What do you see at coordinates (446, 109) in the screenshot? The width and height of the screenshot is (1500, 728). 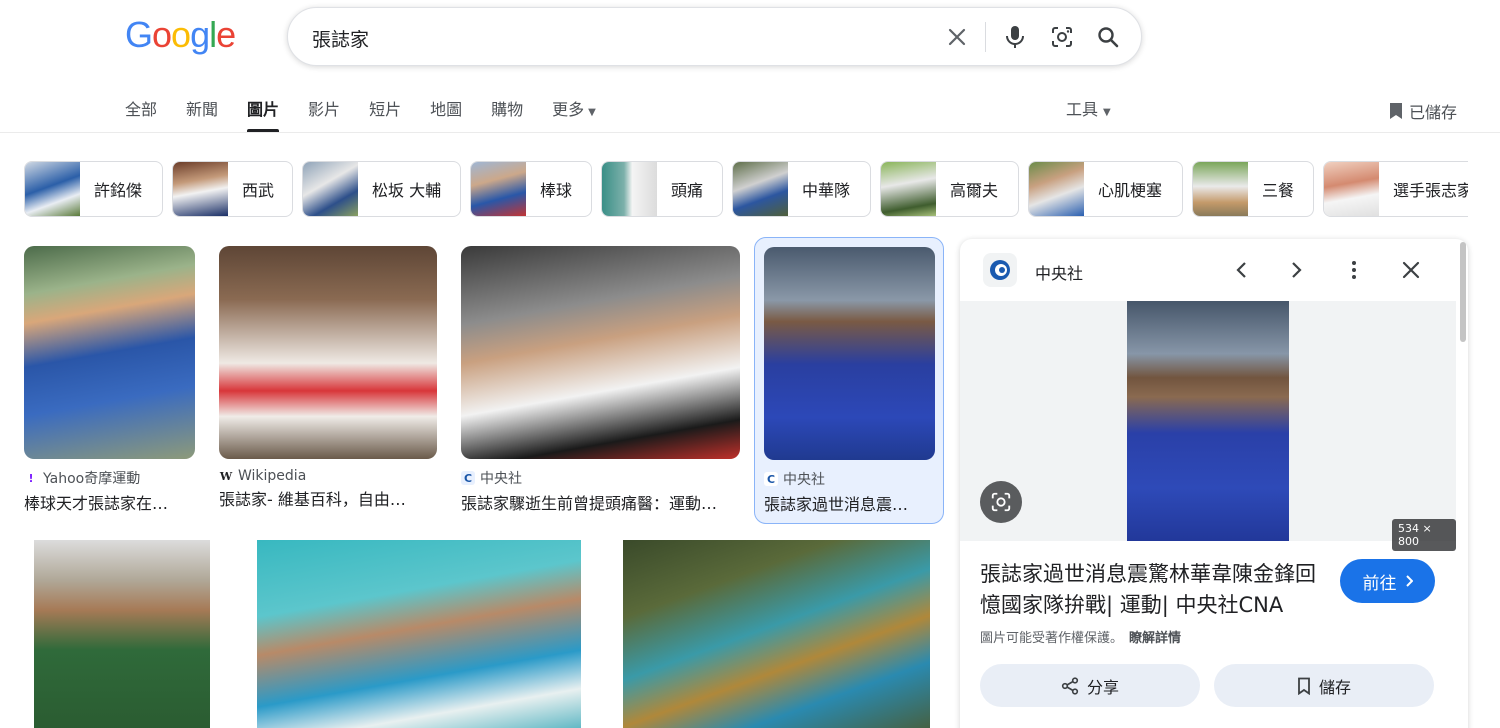 I see `tab-label: 地圖` at bounding box center [446, 109].